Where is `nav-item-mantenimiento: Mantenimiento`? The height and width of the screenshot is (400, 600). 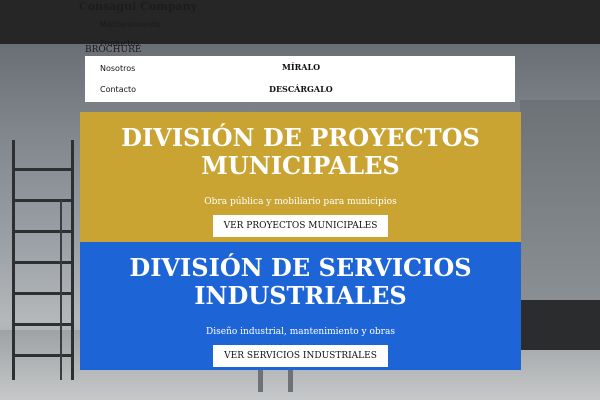
nav-item-mantenimiento: Mantenimiento is located at coordinates (130, 24).